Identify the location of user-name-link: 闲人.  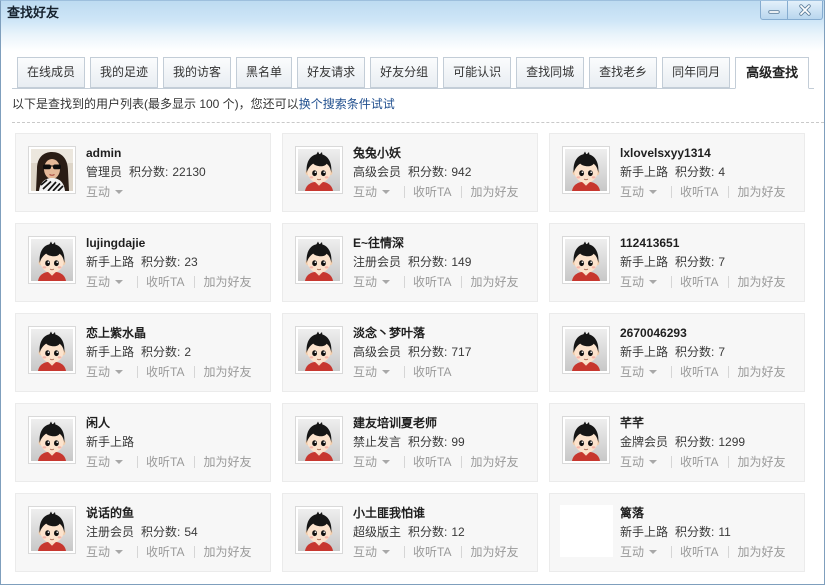
(175, 423).